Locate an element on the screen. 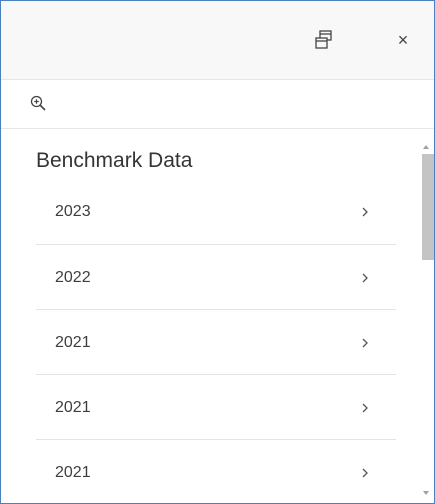 This screenshot has height=504, width=435. zoom-to-button is located at coordinates (39, 104).